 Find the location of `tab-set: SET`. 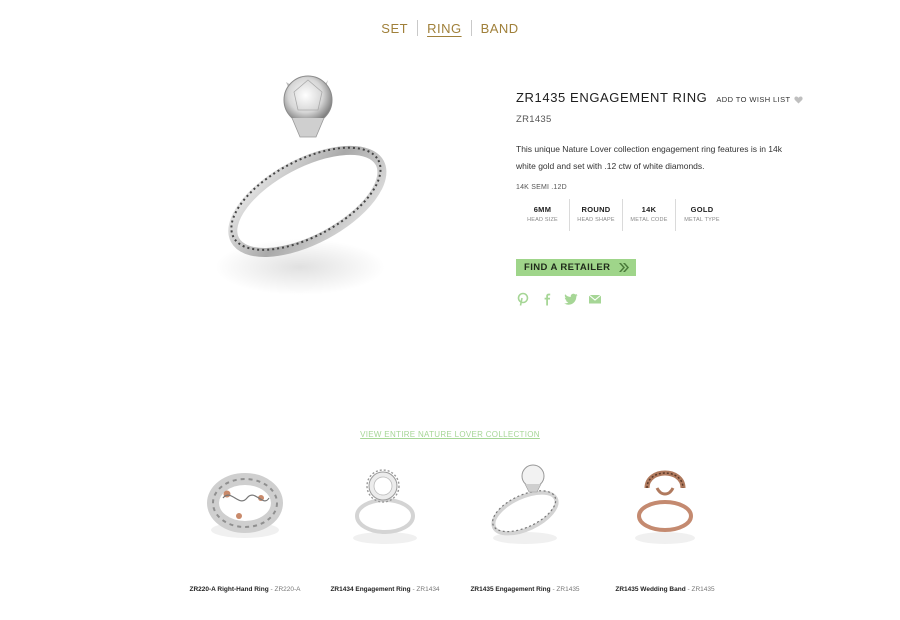

tab-set: SET is located at coordinates (394, 28).